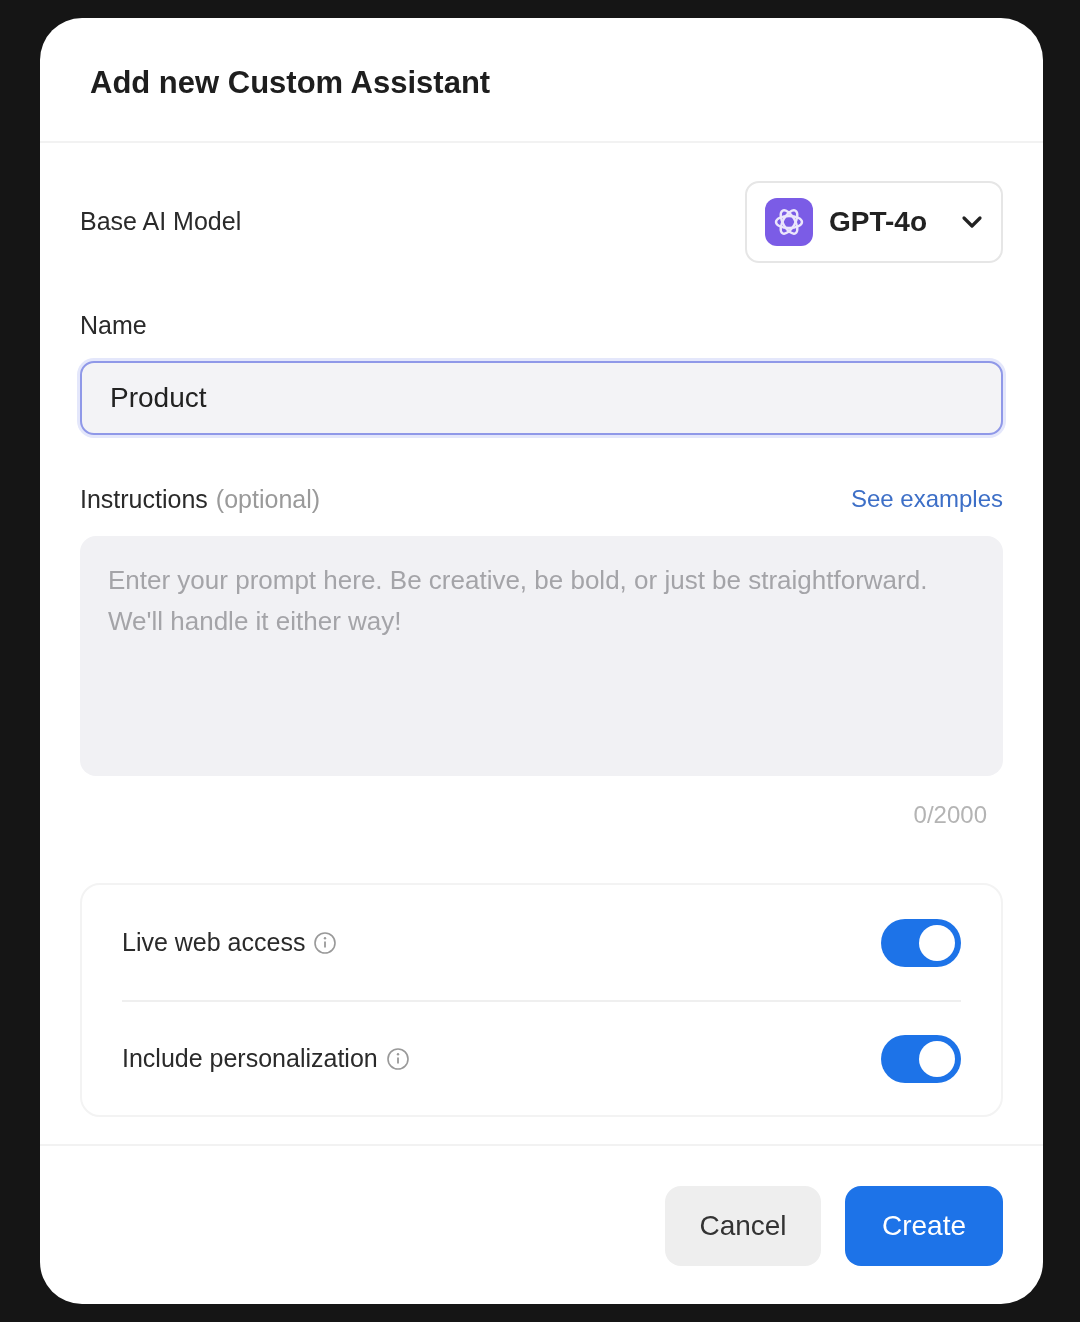  What do you see at coordinates (113, 325) in the screenshot?
I see `field-label: Name` at bounding box center [113, 325].